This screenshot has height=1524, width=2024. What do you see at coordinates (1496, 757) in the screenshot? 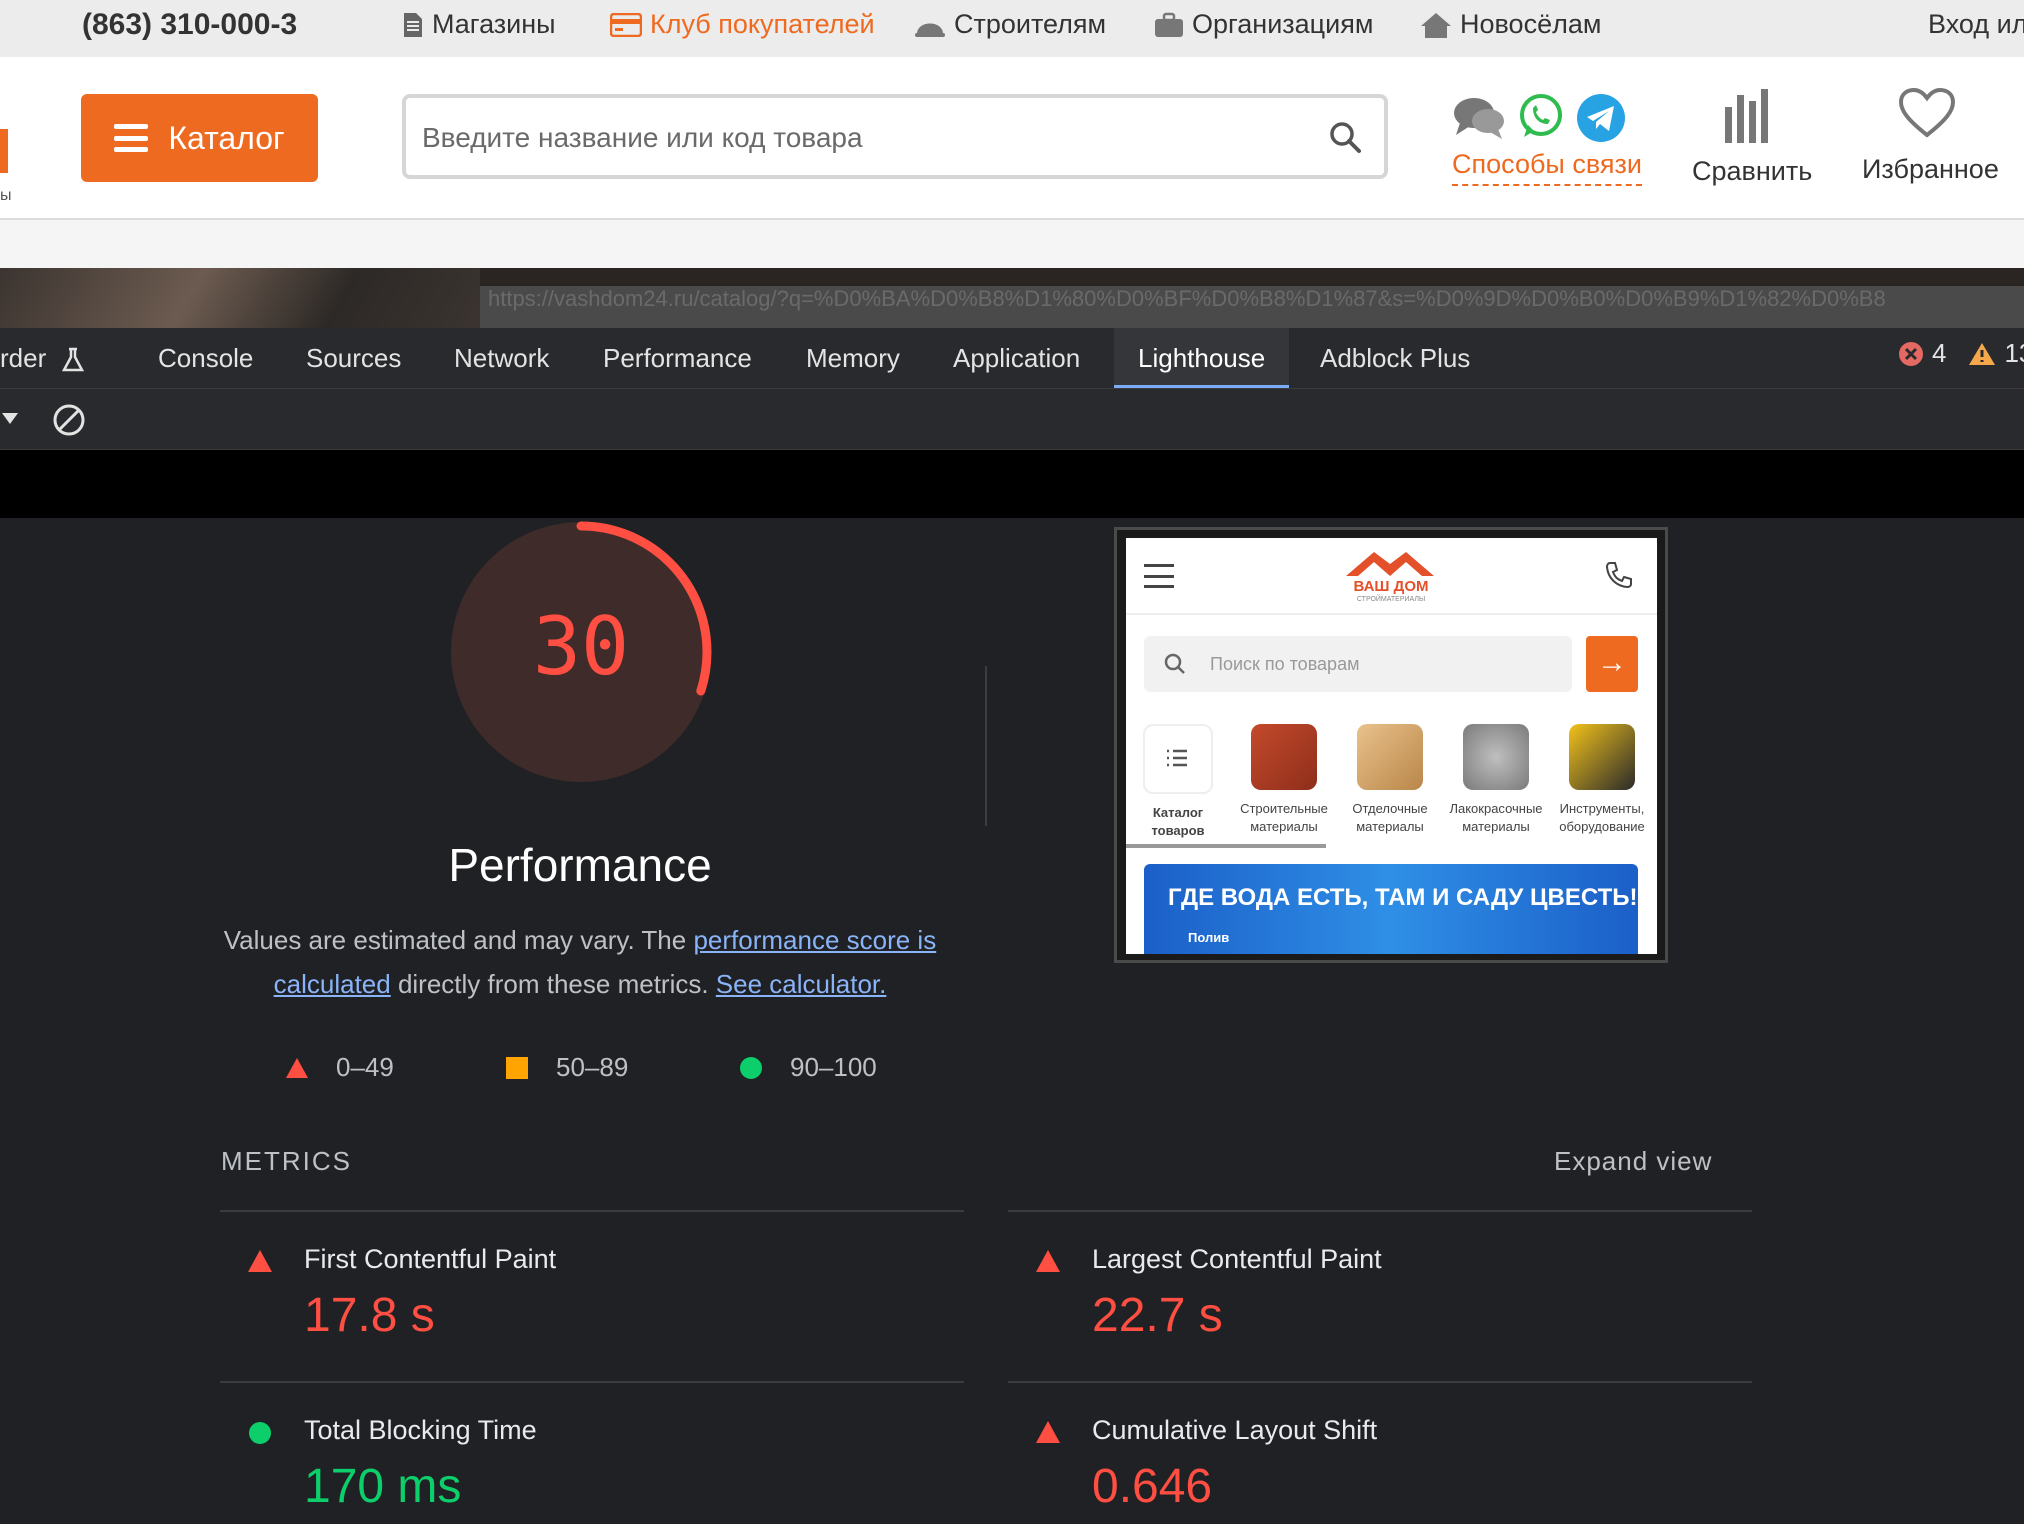
I see `thumb-paint-image` at bounding box center [1496, 757].